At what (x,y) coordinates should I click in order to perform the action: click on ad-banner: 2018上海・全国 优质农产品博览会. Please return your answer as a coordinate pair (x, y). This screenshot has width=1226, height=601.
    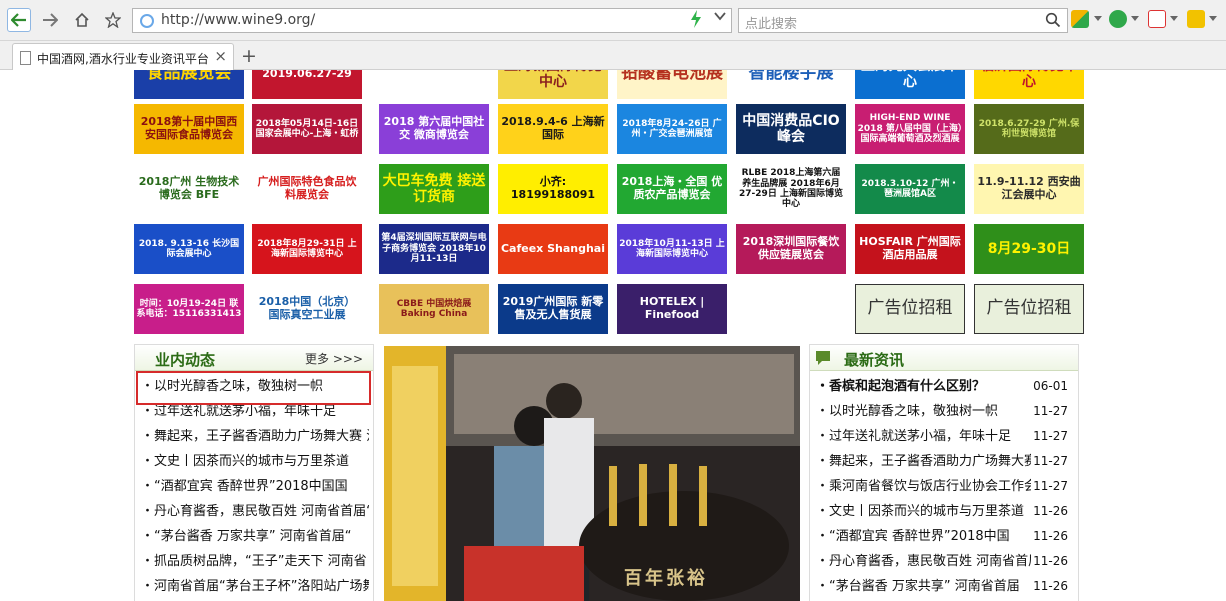
    Looking at the image, I should click on (672, 189).